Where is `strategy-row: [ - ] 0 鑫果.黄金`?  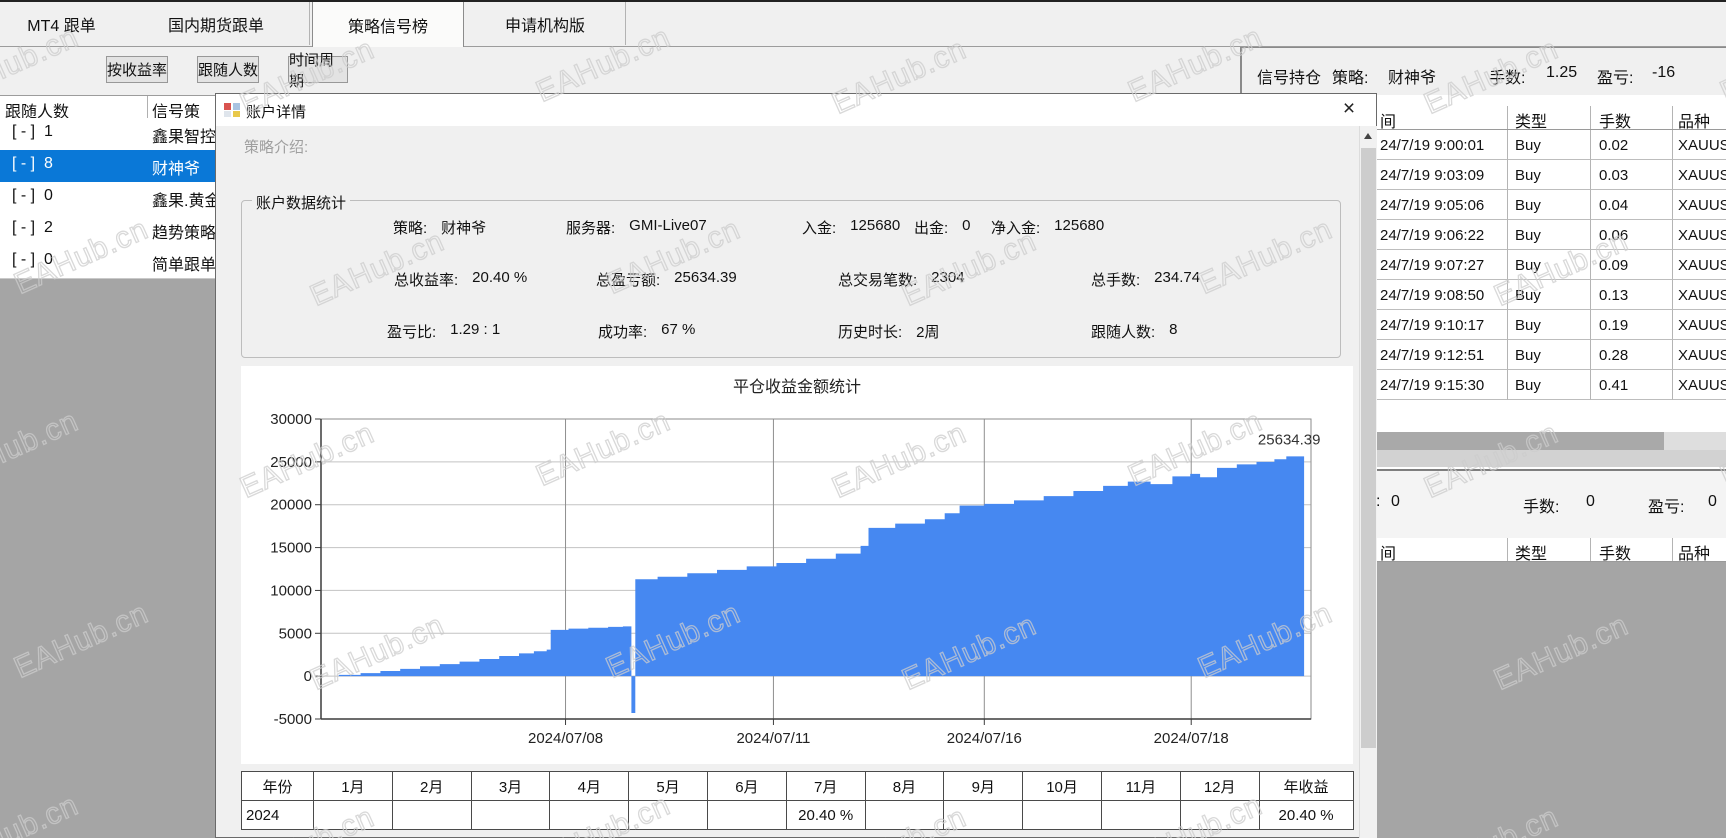 strategy-row: [ - ] 0 鑫果.黄金 is located at coordinates (110, 198).